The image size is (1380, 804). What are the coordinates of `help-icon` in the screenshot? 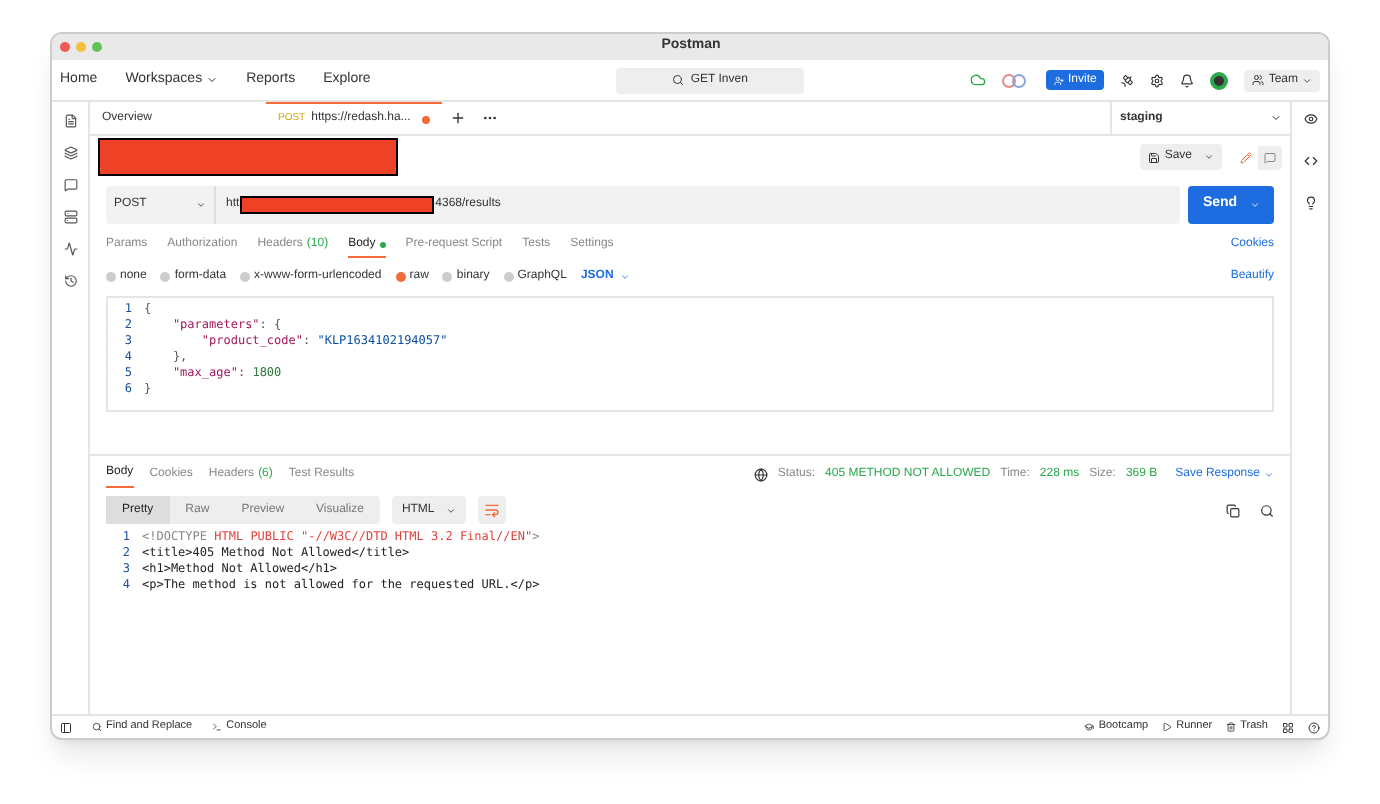 It's located at (1314, 727).